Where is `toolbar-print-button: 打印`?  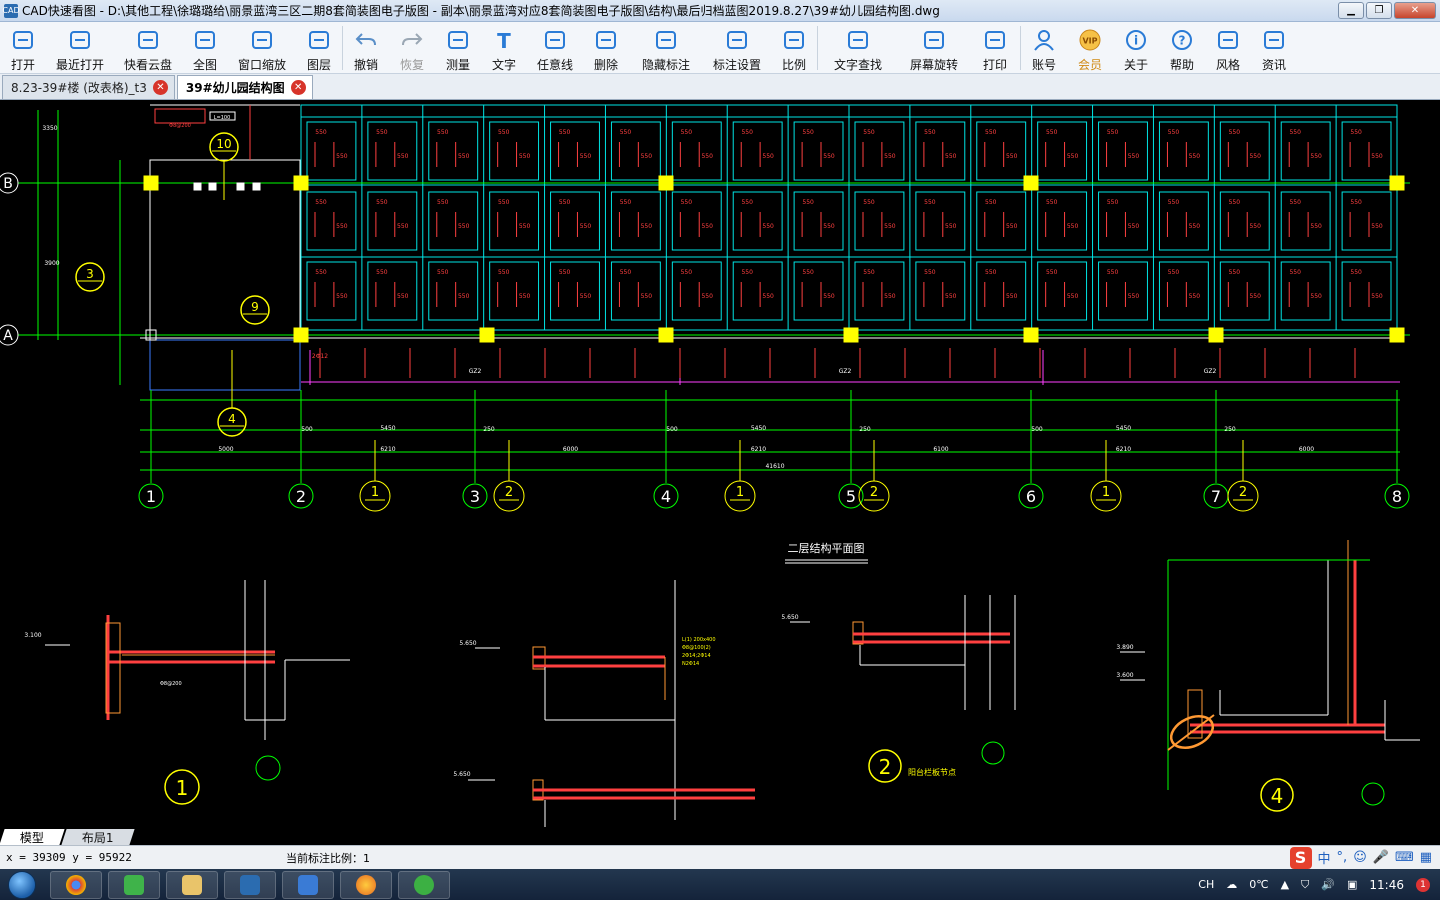
toolbar-print-button: 打印 is located at coordinates (995, 48).